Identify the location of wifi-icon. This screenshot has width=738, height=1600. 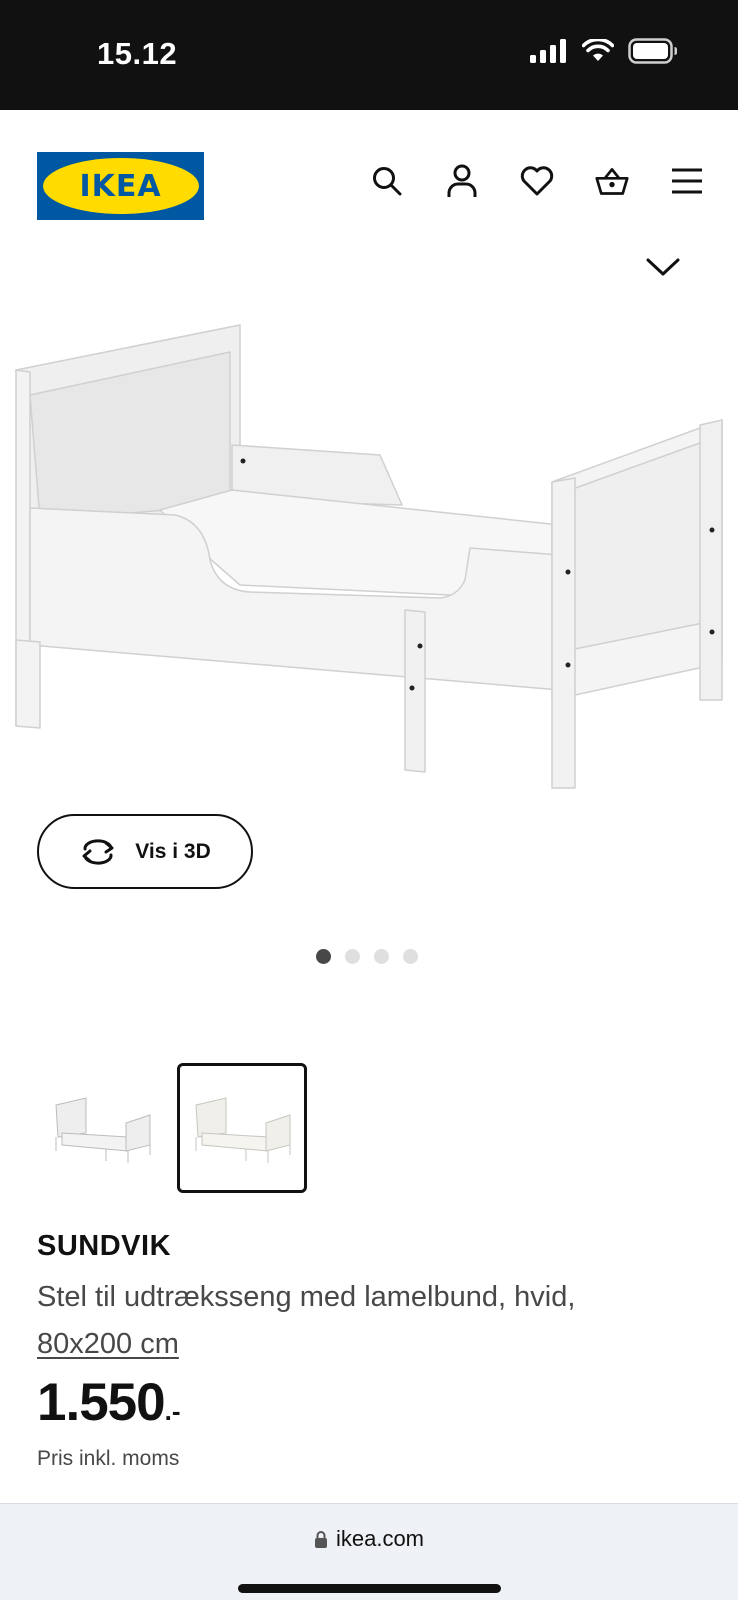
(598, 50).